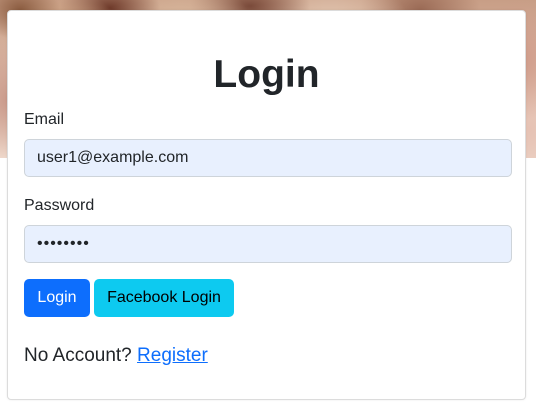 Image resolution: width=536 pixels, height=413 pixels. I want to click on login-button: Login, so click(57, 298).